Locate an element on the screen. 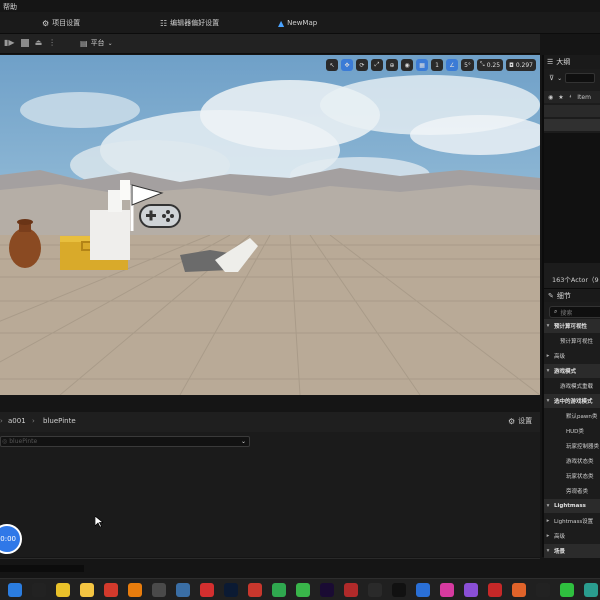  app-red-3-icon is located at coordinates (495, 590).